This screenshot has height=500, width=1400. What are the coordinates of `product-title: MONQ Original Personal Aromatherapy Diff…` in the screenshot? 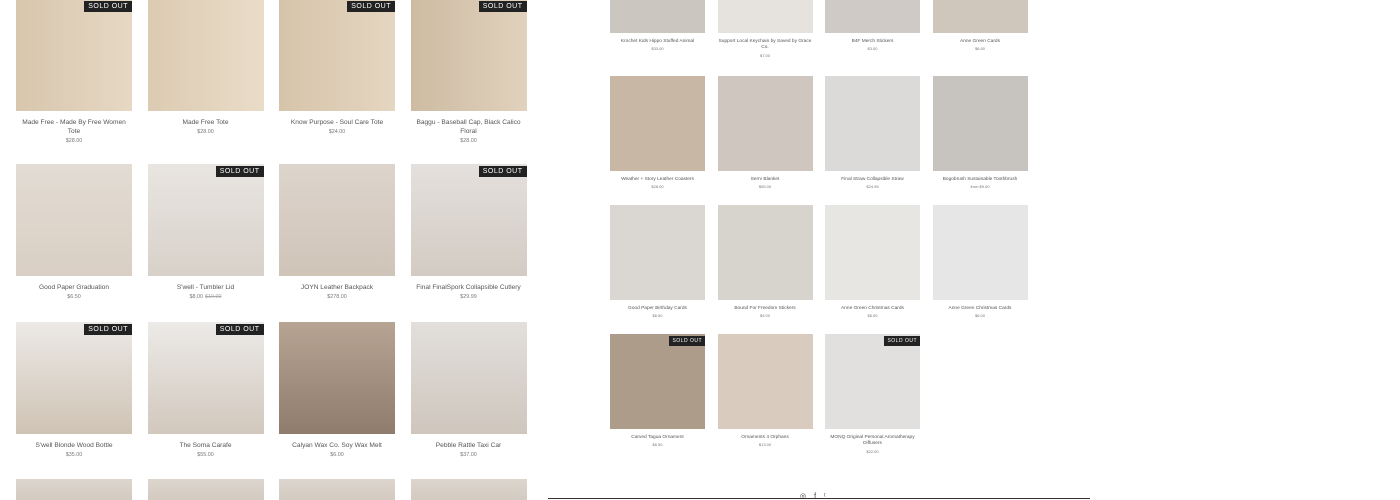 It's located at (872, 441).